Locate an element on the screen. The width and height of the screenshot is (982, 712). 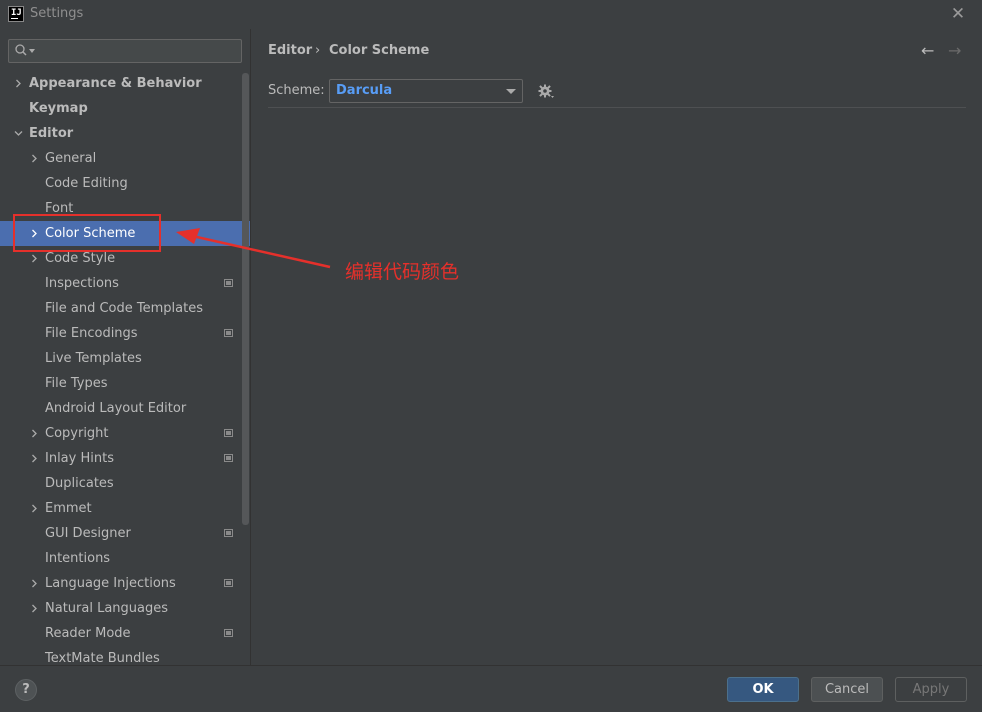
apply-button: Apply is located at coordinates (931, 689).